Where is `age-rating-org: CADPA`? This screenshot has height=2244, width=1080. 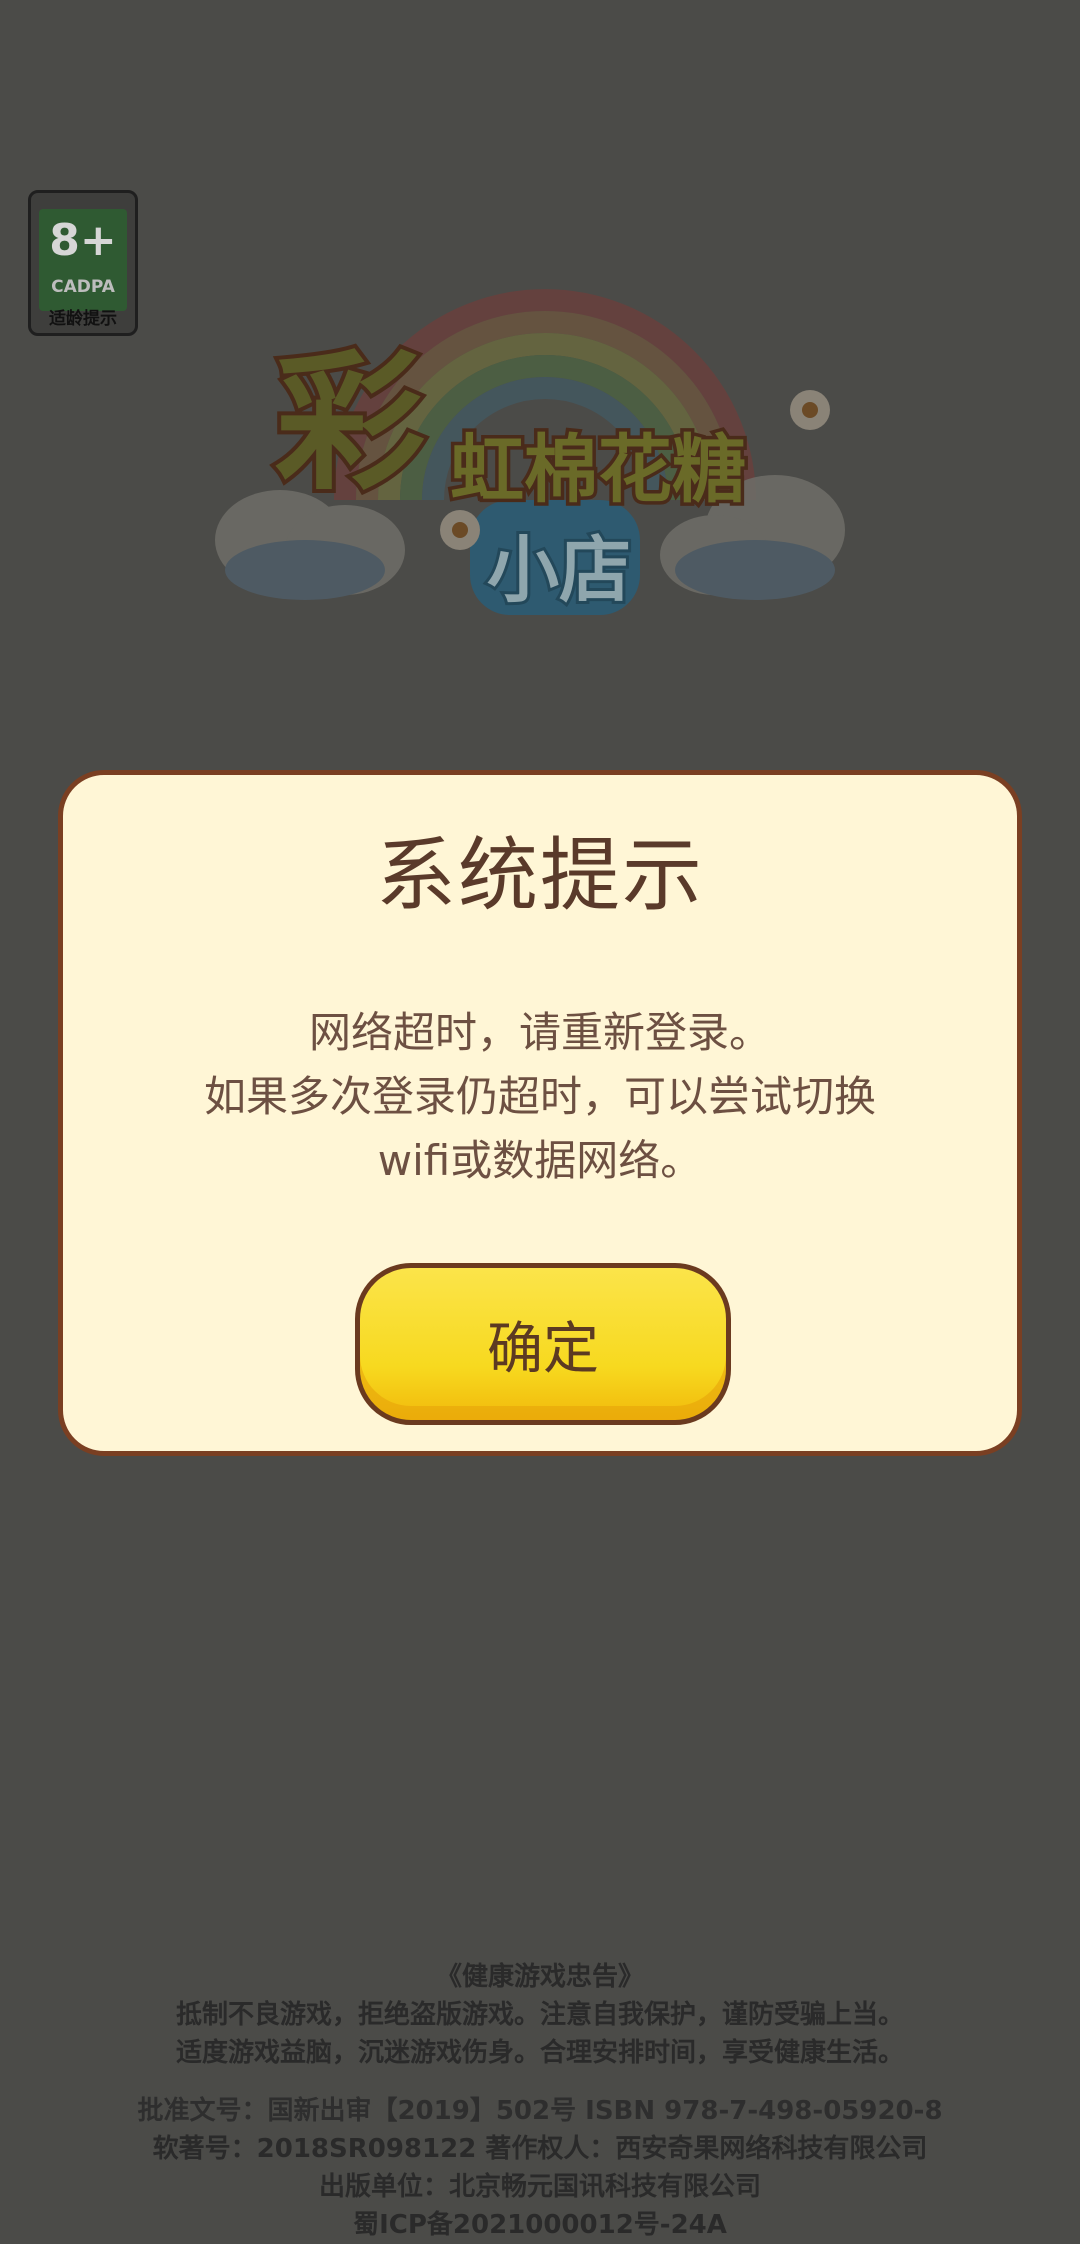
age-rating-org: CADPA is located at coordinates (83, 287).